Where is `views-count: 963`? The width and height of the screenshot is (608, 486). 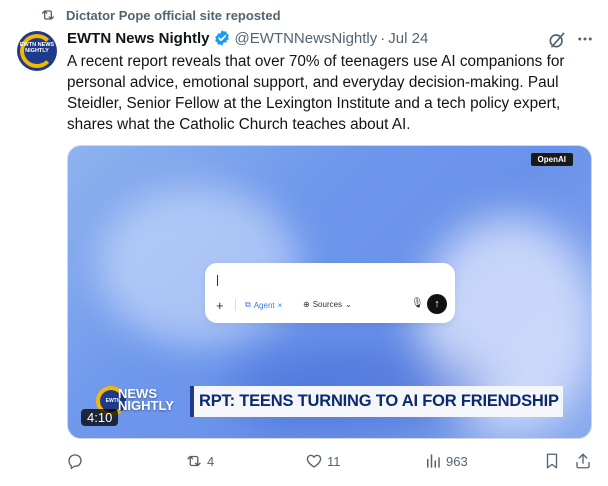
views-count: 963 is located at coordinates (457, 461).